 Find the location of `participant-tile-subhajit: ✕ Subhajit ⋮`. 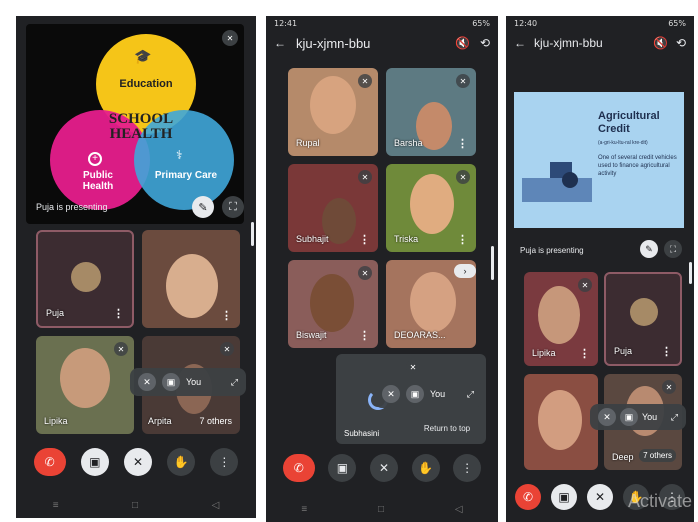

participant-tile-subhajit: ✕ Subhajit ⋮ is located at coordinates (333, 208).